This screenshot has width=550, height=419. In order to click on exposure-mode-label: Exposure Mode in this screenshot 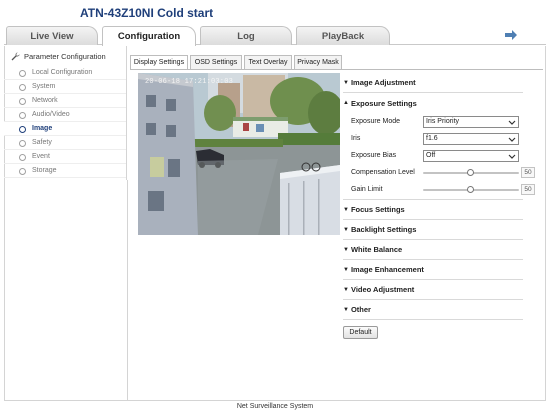, I will do `click(376, 121)`.